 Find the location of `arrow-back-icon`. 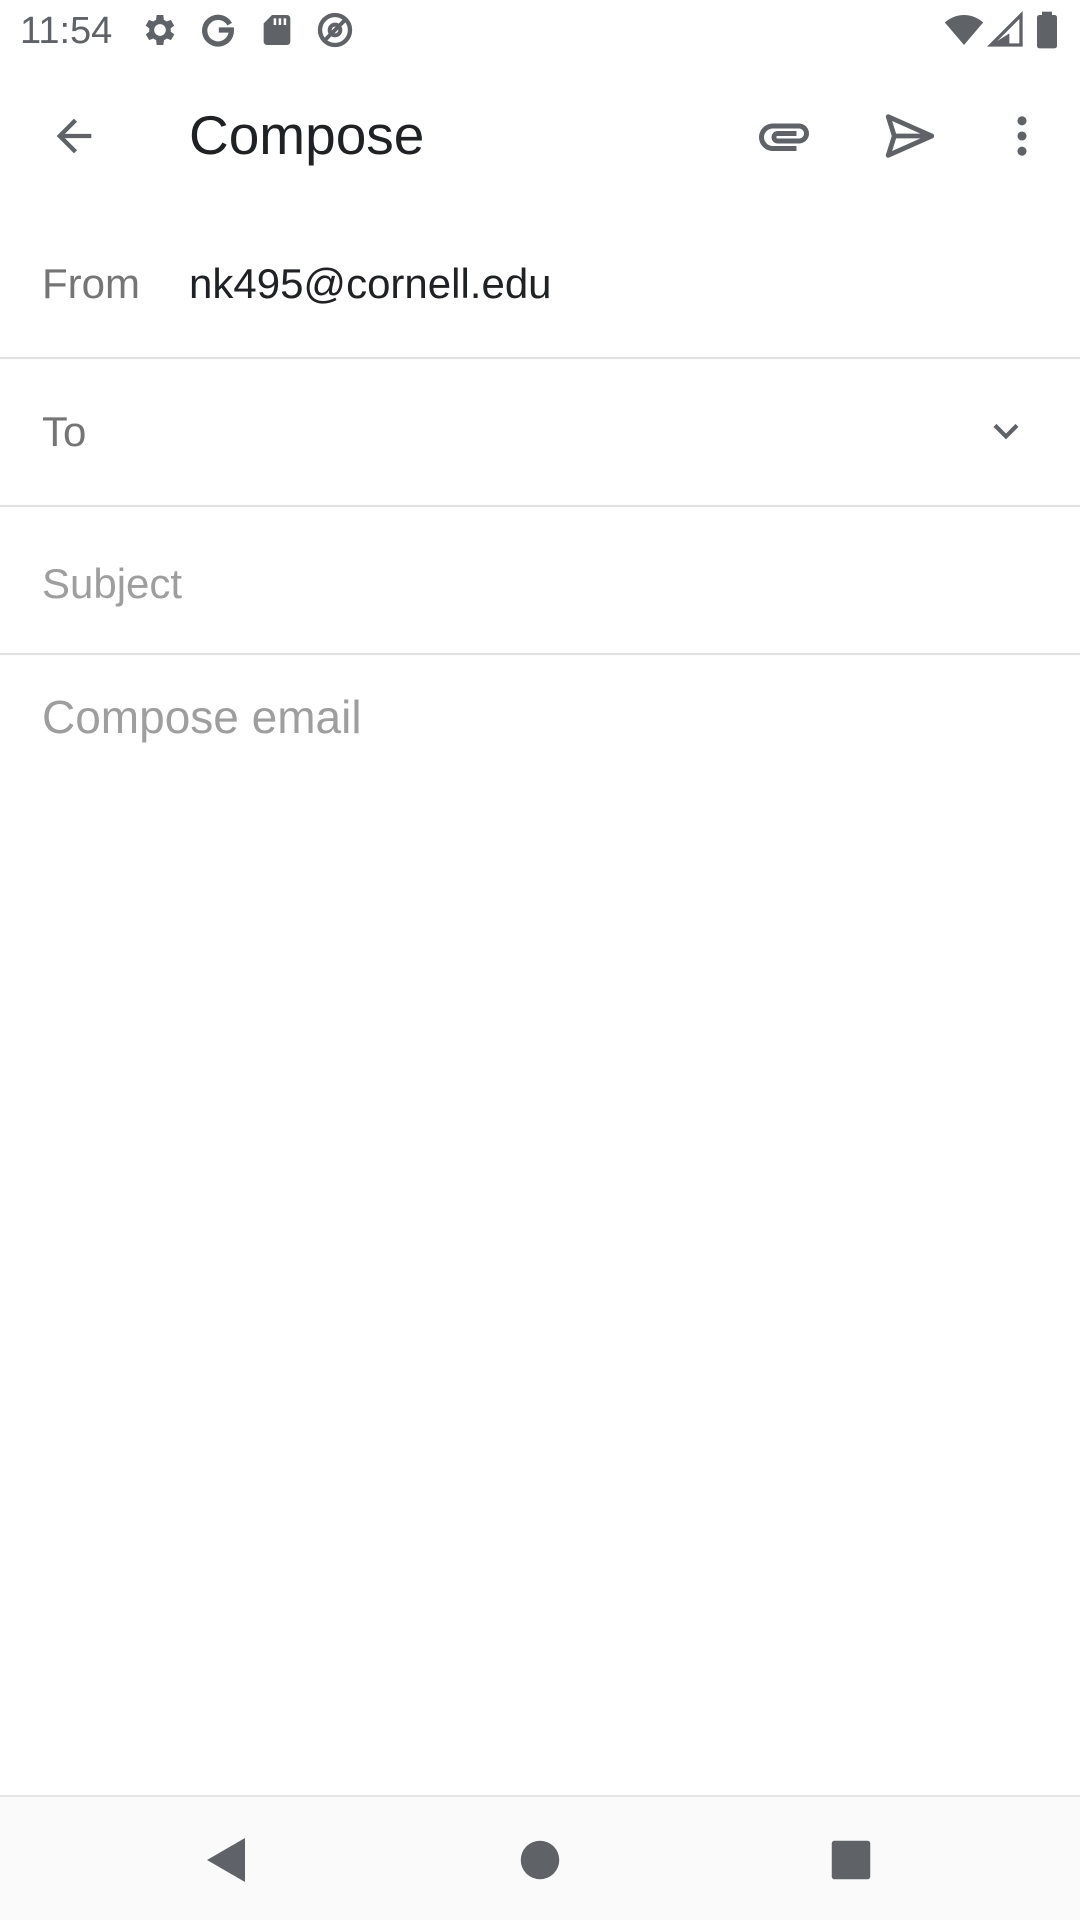

arrow-back-icon is located at coordinates (74, 136).